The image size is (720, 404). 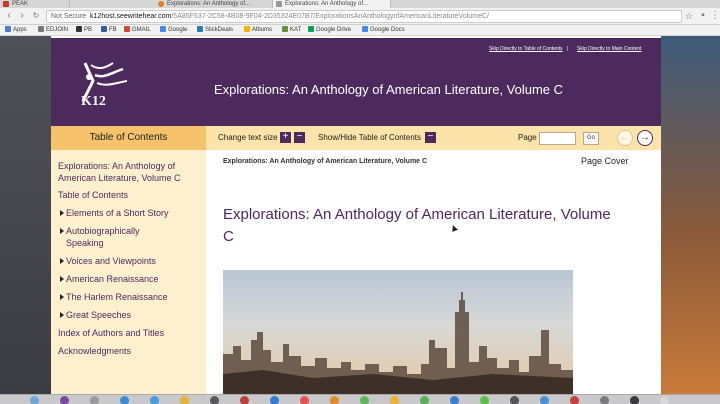 I want to click on back-icon: ‹, so click(x=9, y=16).